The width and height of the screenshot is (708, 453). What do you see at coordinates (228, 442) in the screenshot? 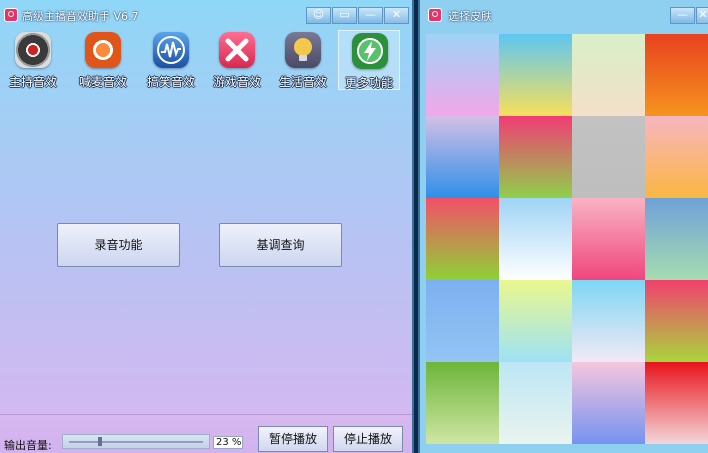
I see `volume-value: 23 %` at bounding box center [228, 442].